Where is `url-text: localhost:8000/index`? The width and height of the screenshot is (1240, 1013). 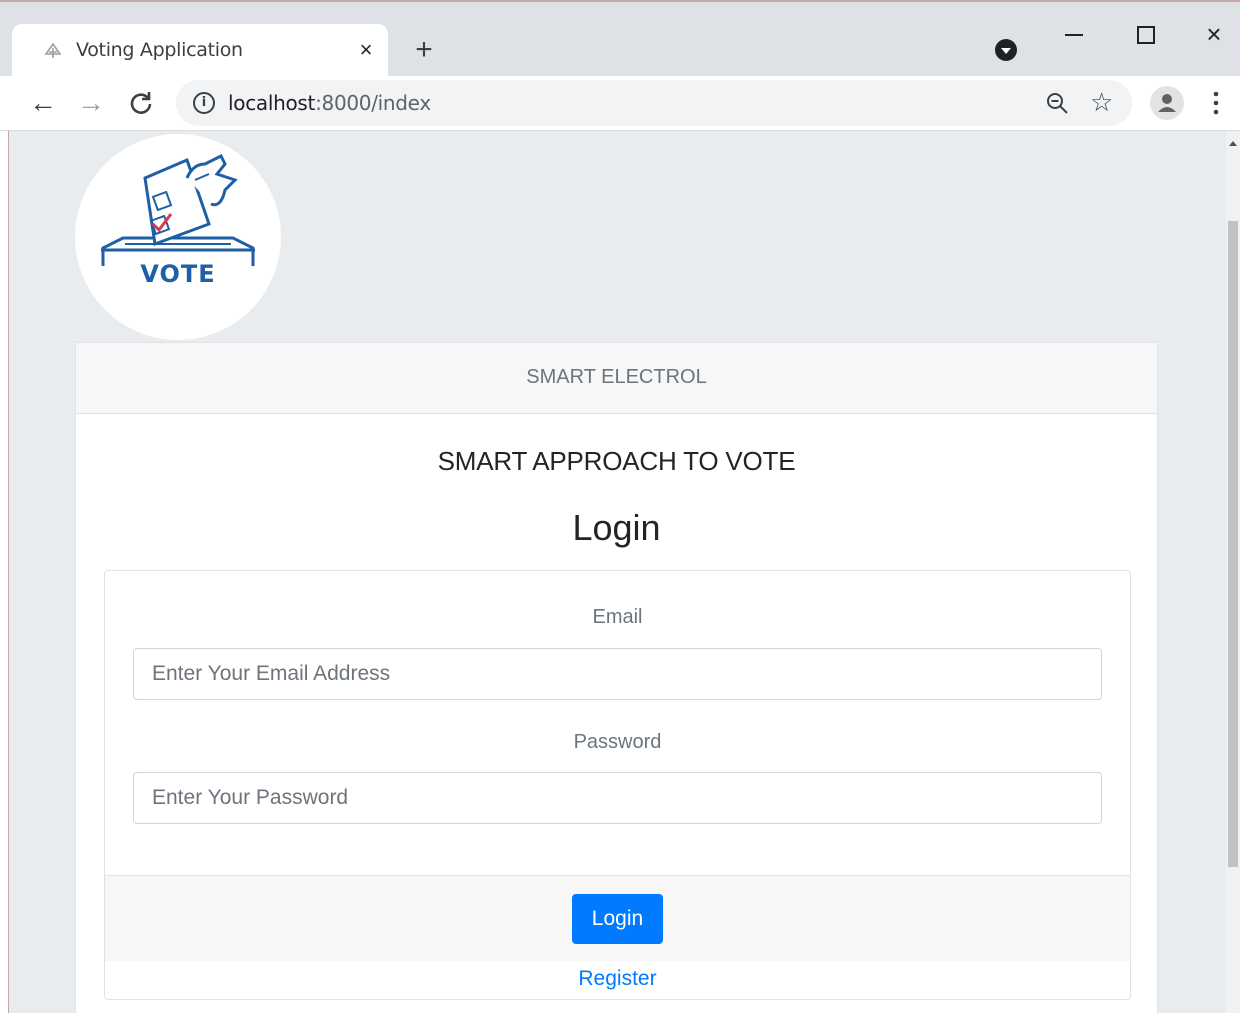
url-text: localhost:8000/index is located at coordinates (329, 103).